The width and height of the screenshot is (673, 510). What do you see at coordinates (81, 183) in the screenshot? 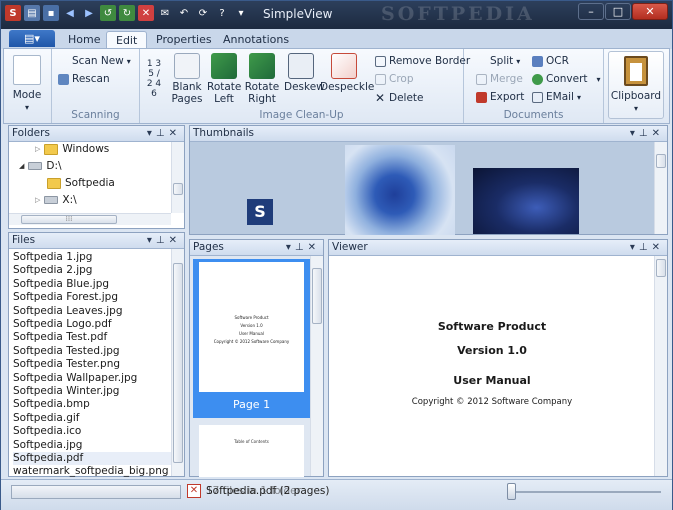
I see `tree-item-softpedia: Softpedia` at bounding box center [81, 183].